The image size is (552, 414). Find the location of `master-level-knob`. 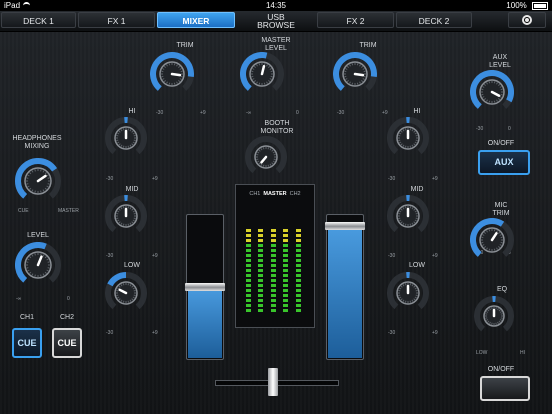

master-level-knob is located at coordinates (262, 74).